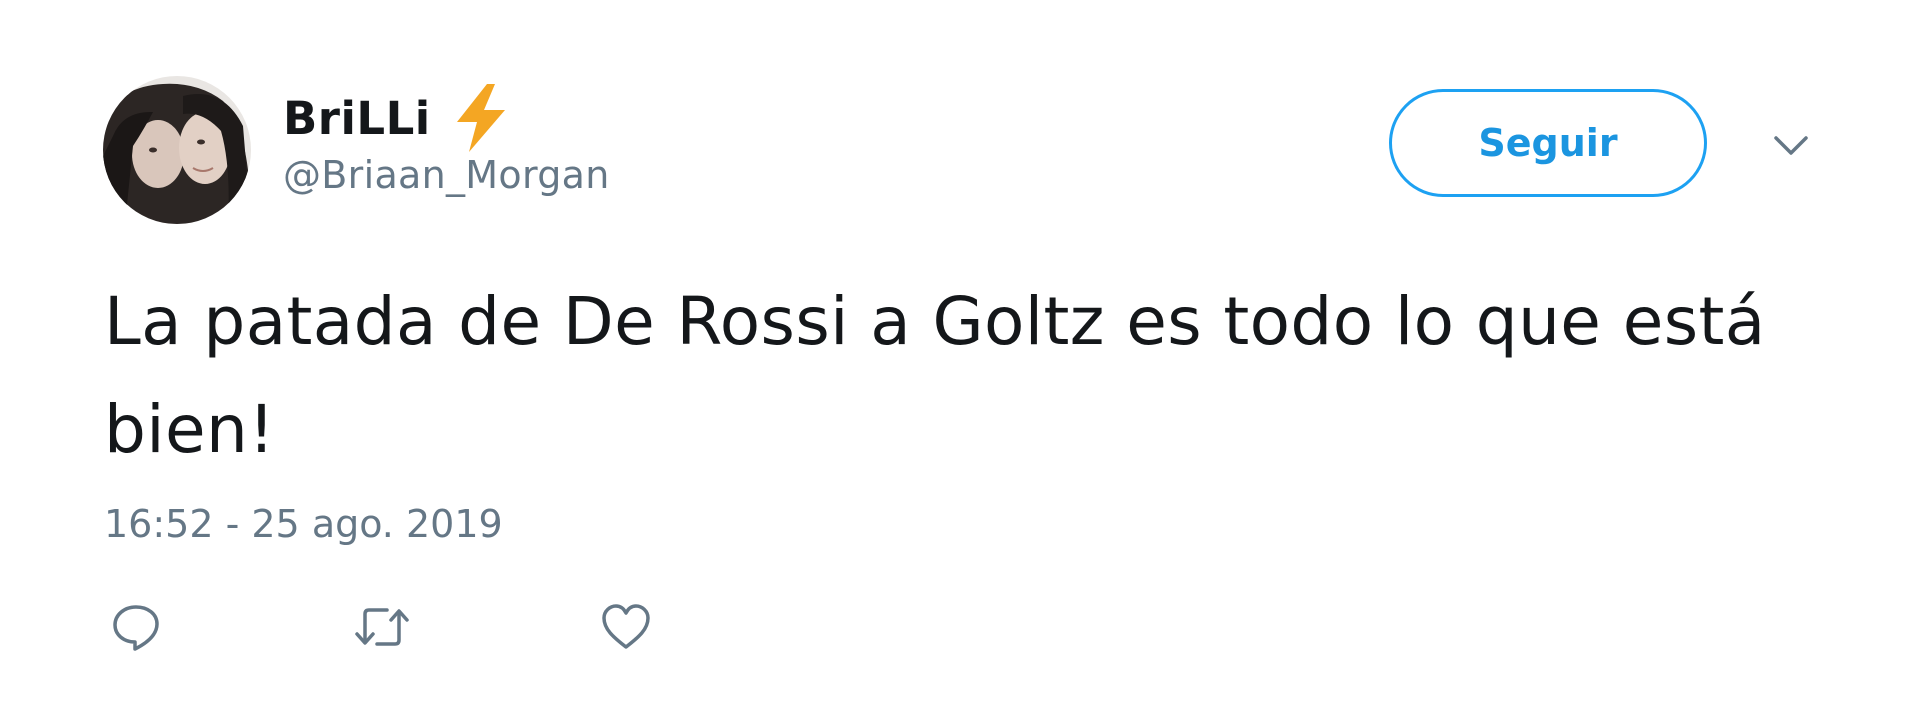 This screenshot has width=1920, height=726. Describe the element at coordinates (1791, 146) in the screenshot. I see `chevron-down-icon` at that location.